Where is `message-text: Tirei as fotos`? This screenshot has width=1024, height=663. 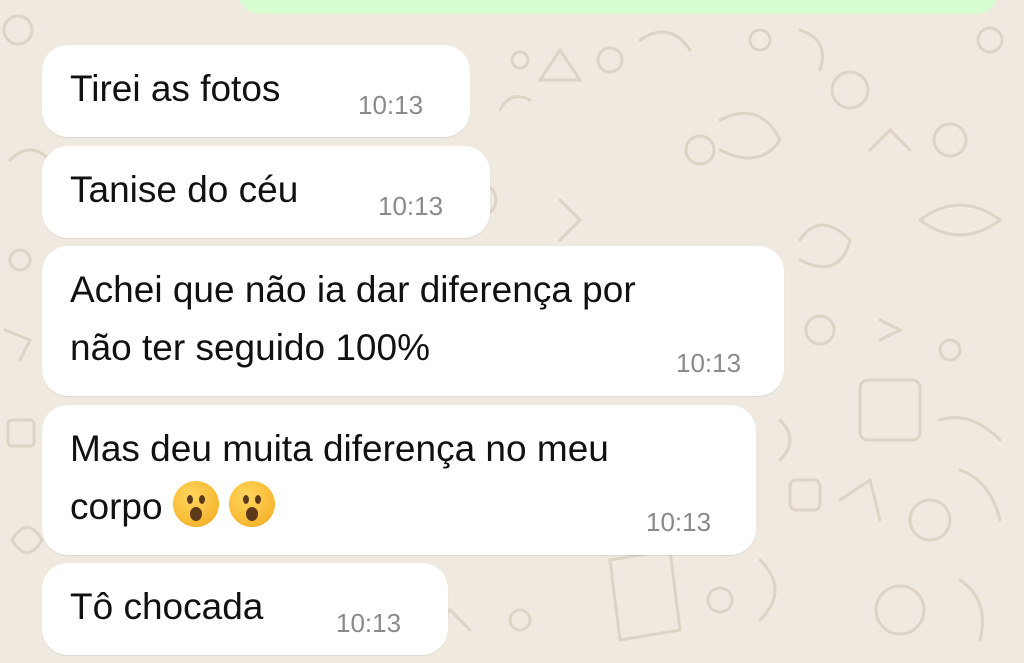 message-text: Tirei as fotos is located at coordinates (175, 88).